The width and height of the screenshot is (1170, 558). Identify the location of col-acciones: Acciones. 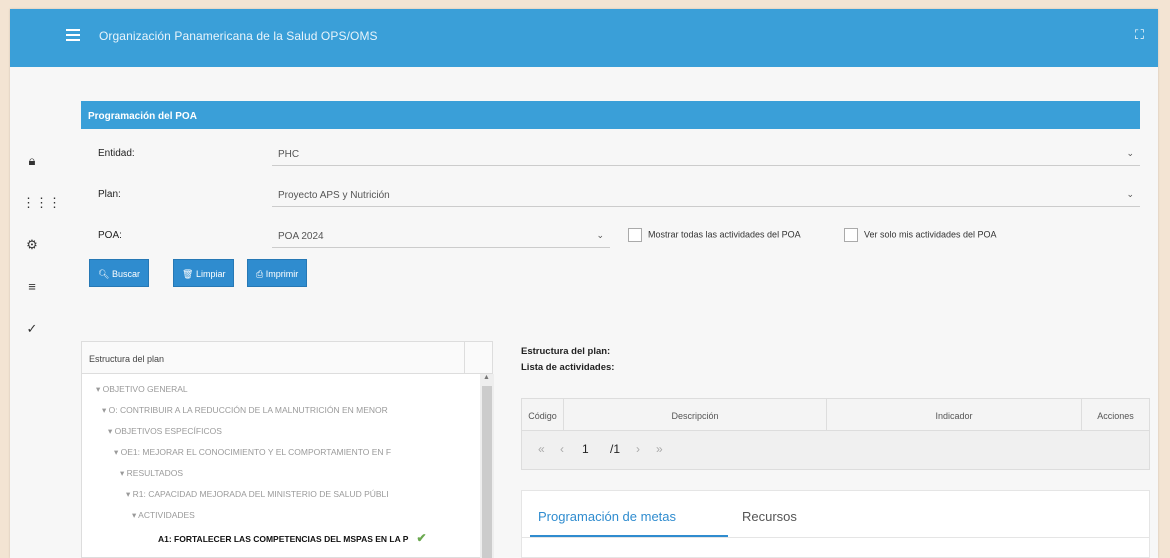
(1115, 414).